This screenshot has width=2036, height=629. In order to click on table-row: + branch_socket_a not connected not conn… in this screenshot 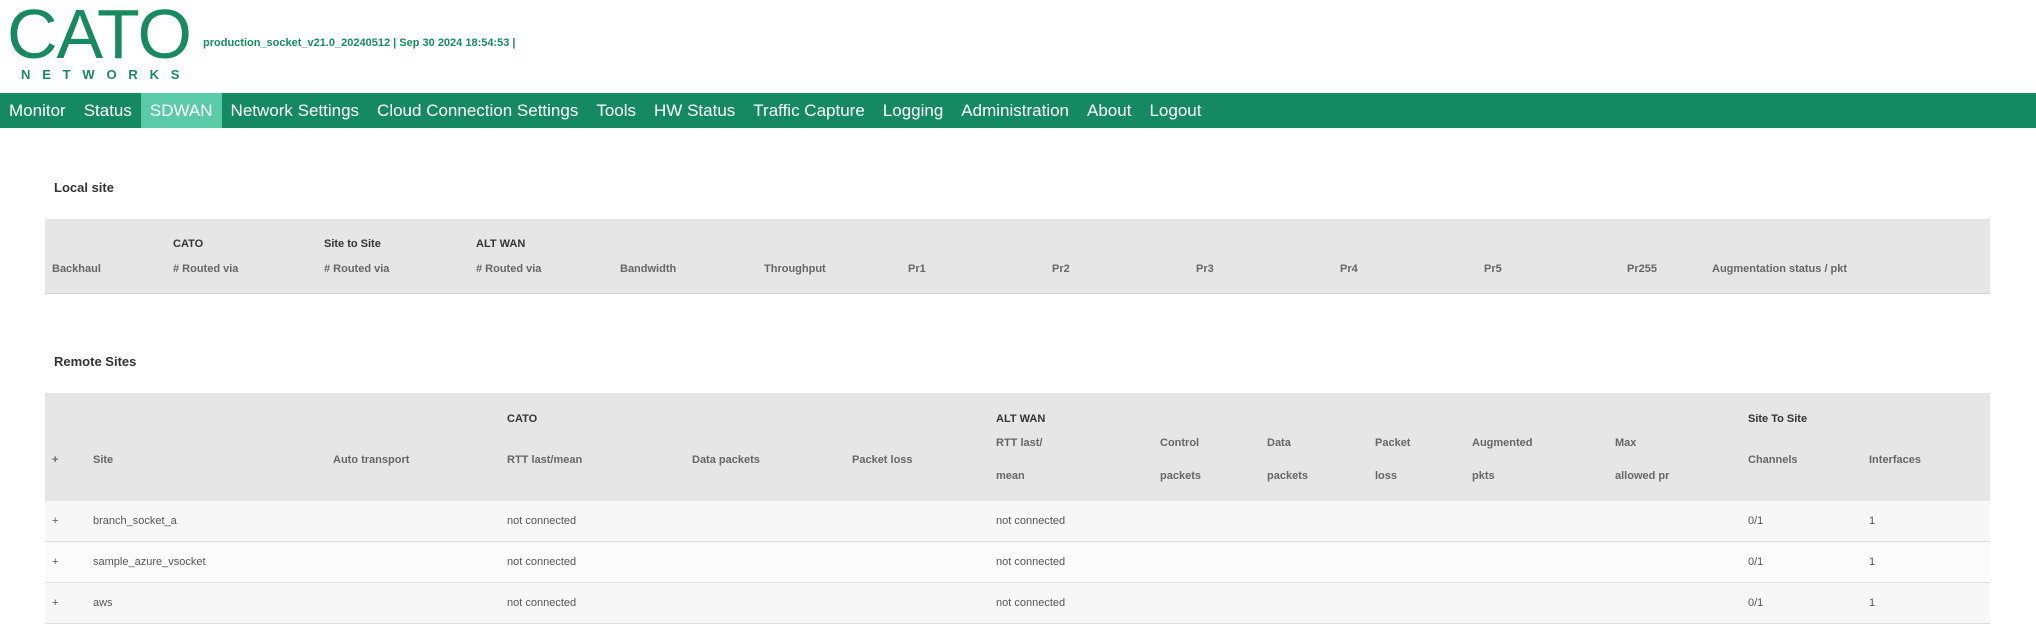, I will do `click(1017, 521)`.